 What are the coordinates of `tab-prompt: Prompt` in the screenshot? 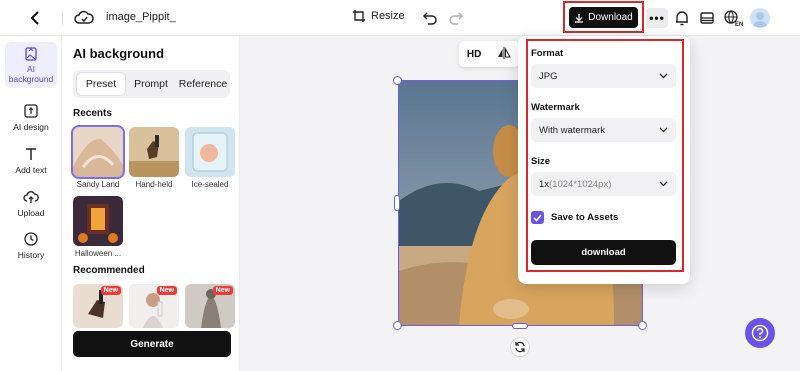 It's located at (151, 84).